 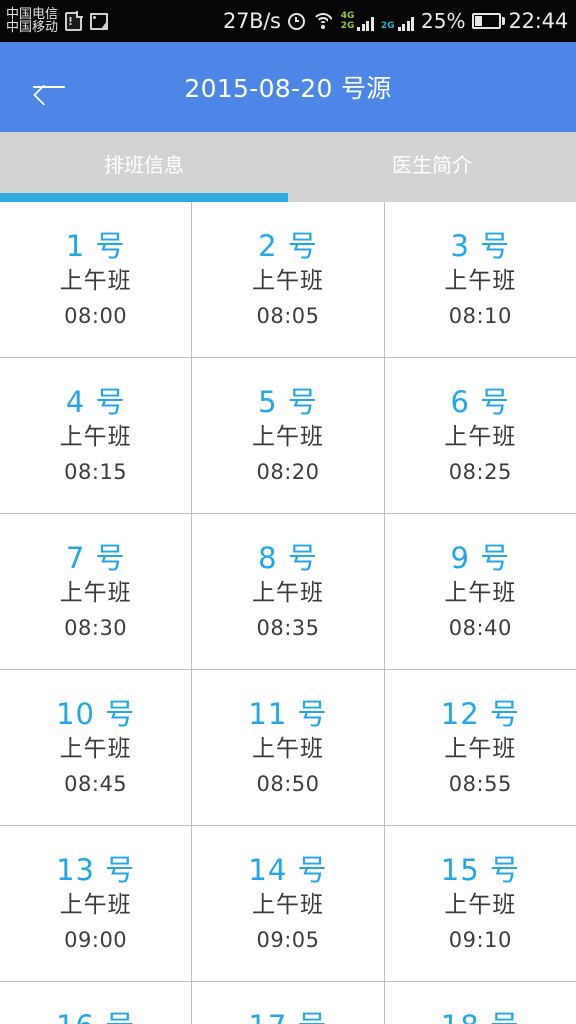 I want to click on status-bar: 中国电信 中国移动 ! 27B/s 4G 2G 2G 25% 22:44, so click(x=288, y=21).